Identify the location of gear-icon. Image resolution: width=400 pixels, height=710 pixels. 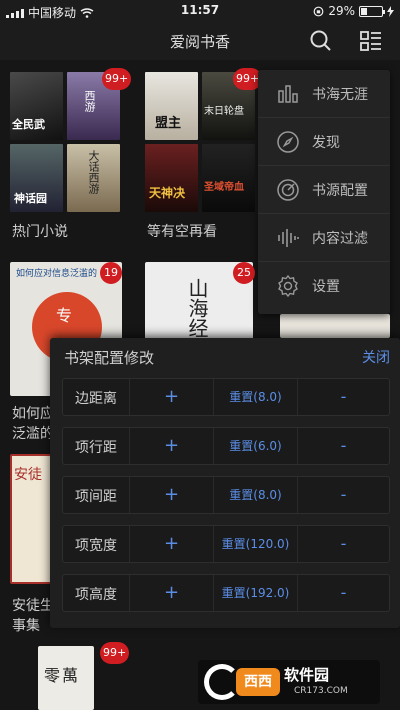
(288, 286).